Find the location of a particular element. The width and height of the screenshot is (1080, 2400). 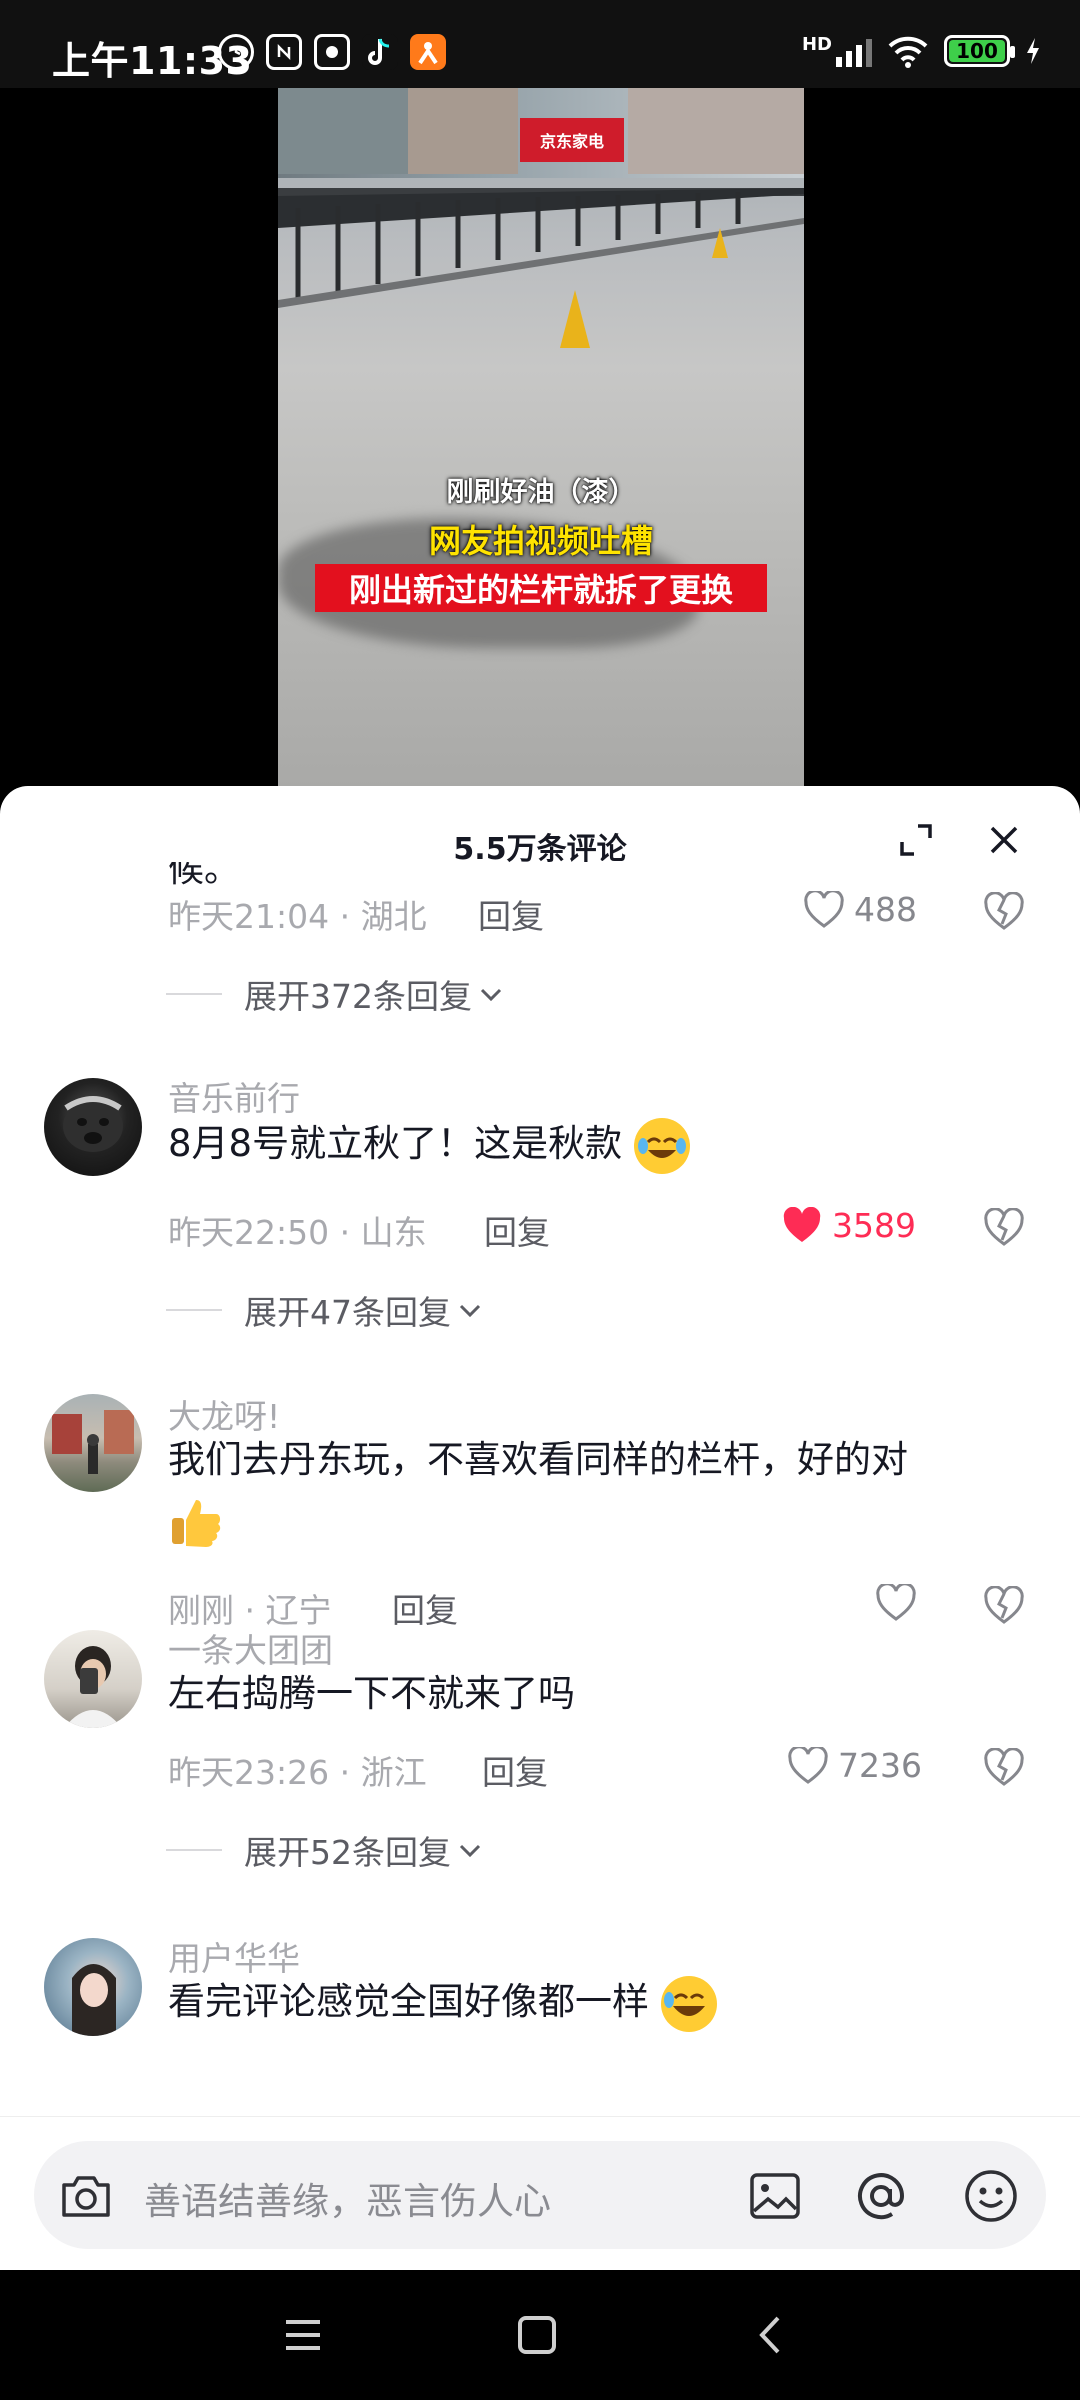

video-caption-red: 刚出新过的栏杆就拆了更换 is located at coordinates (540, 590).